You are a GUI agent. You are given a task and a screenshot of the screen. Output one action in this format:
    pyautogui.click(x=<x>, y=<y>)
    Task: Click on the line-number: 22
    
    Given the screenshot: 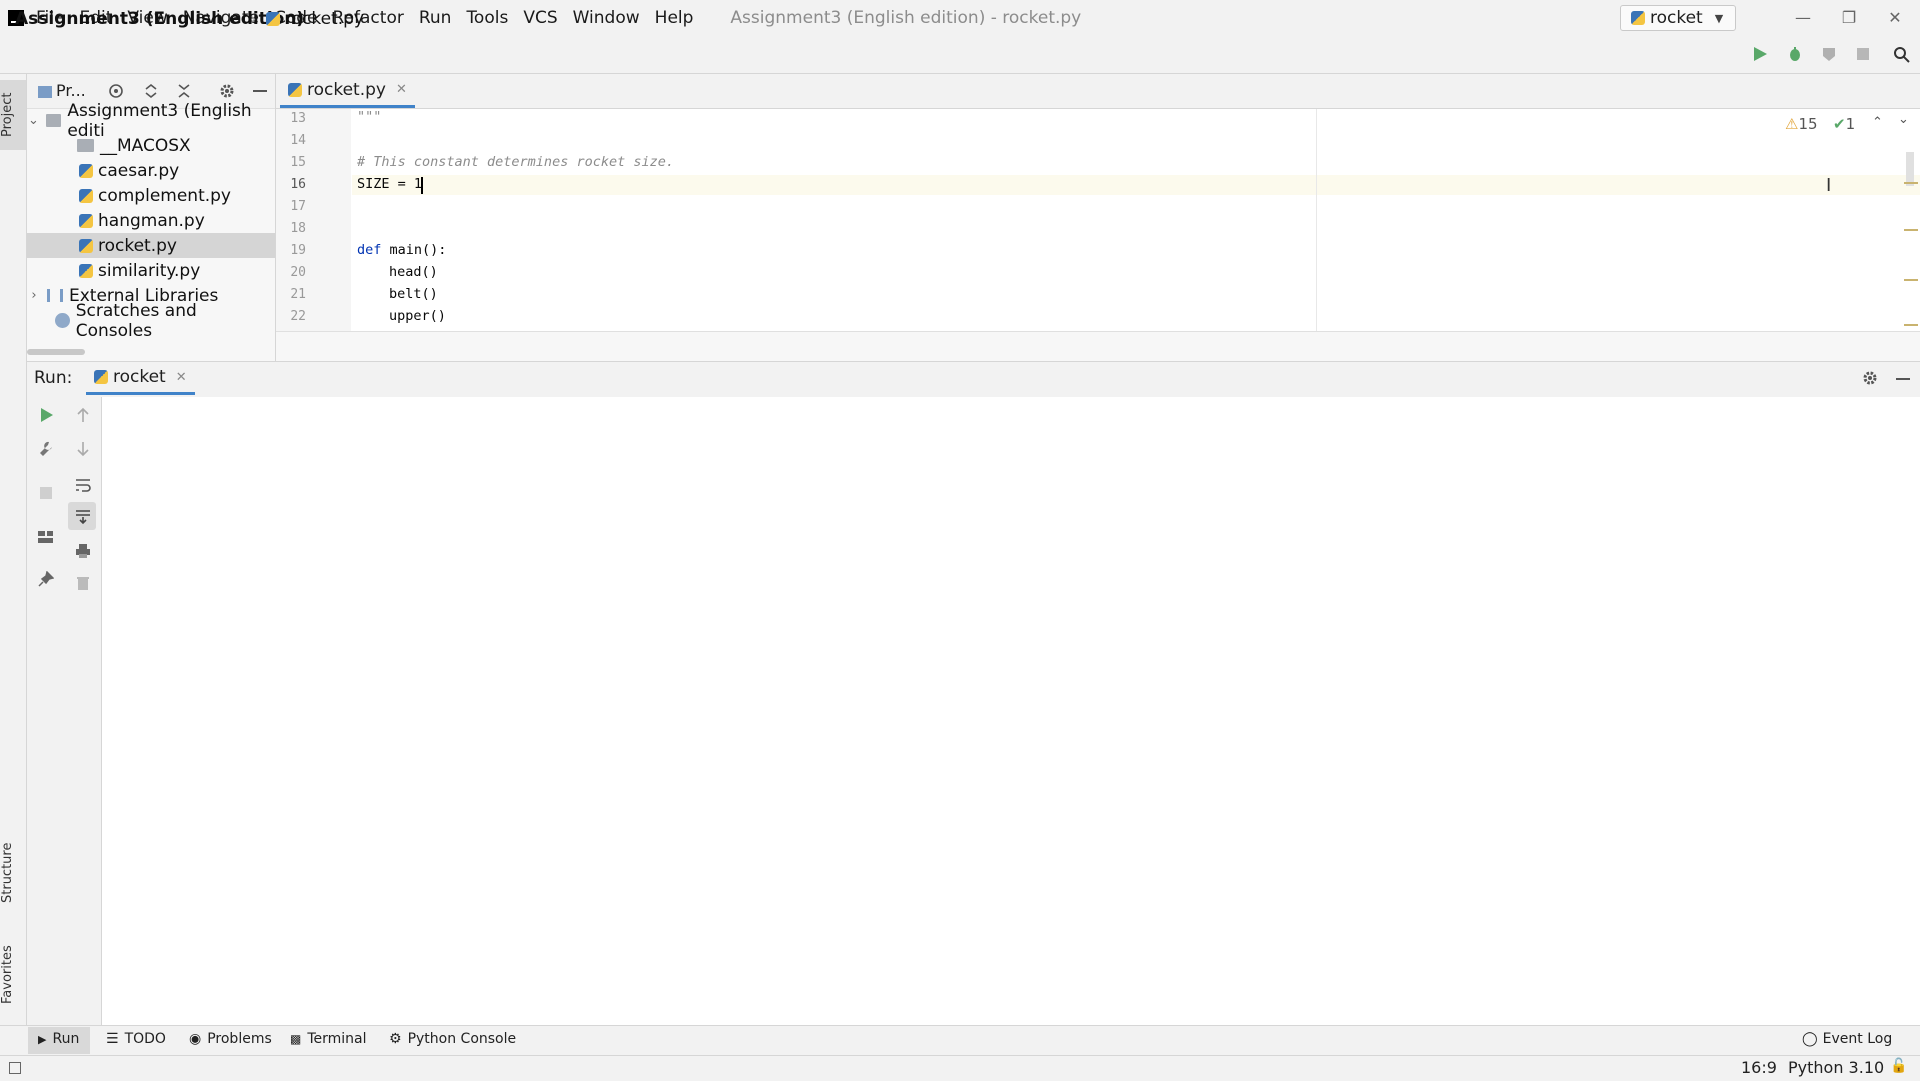 What is the action you would take?
    pyautogui.click(x=298, y=316)
    